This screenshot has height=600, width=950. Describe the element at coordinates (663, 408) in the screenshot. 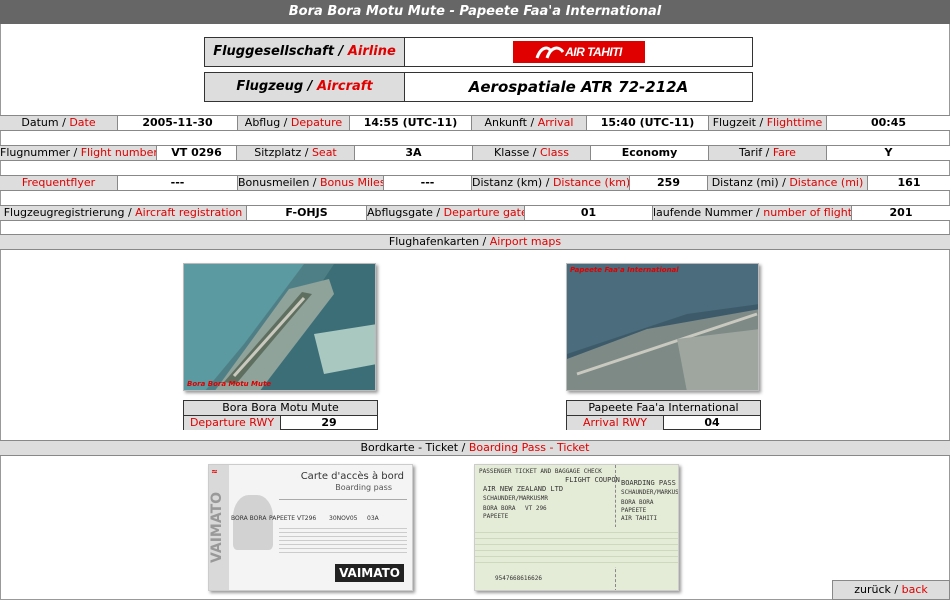

I see `arrival-airport-name: Papeete Faa'a International` at that location.